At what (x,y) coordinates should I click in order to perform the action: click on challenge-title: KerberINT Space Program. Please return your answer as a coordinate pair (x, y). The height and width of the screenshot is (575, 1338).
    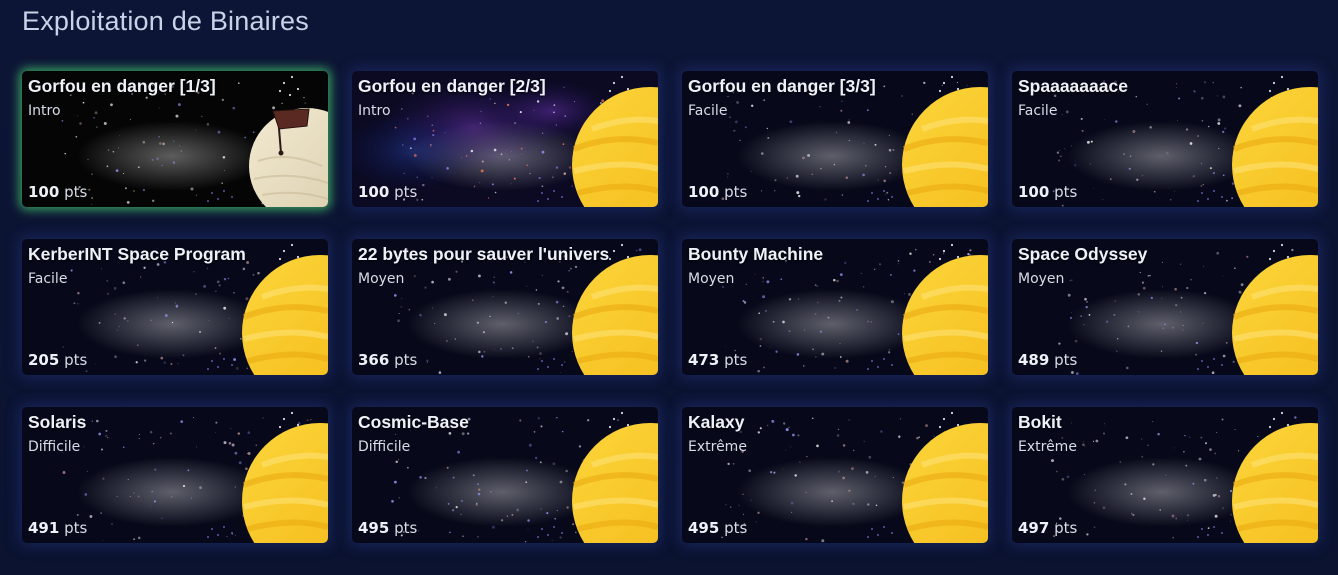
    Looking at the image, I should click on (137, 254).